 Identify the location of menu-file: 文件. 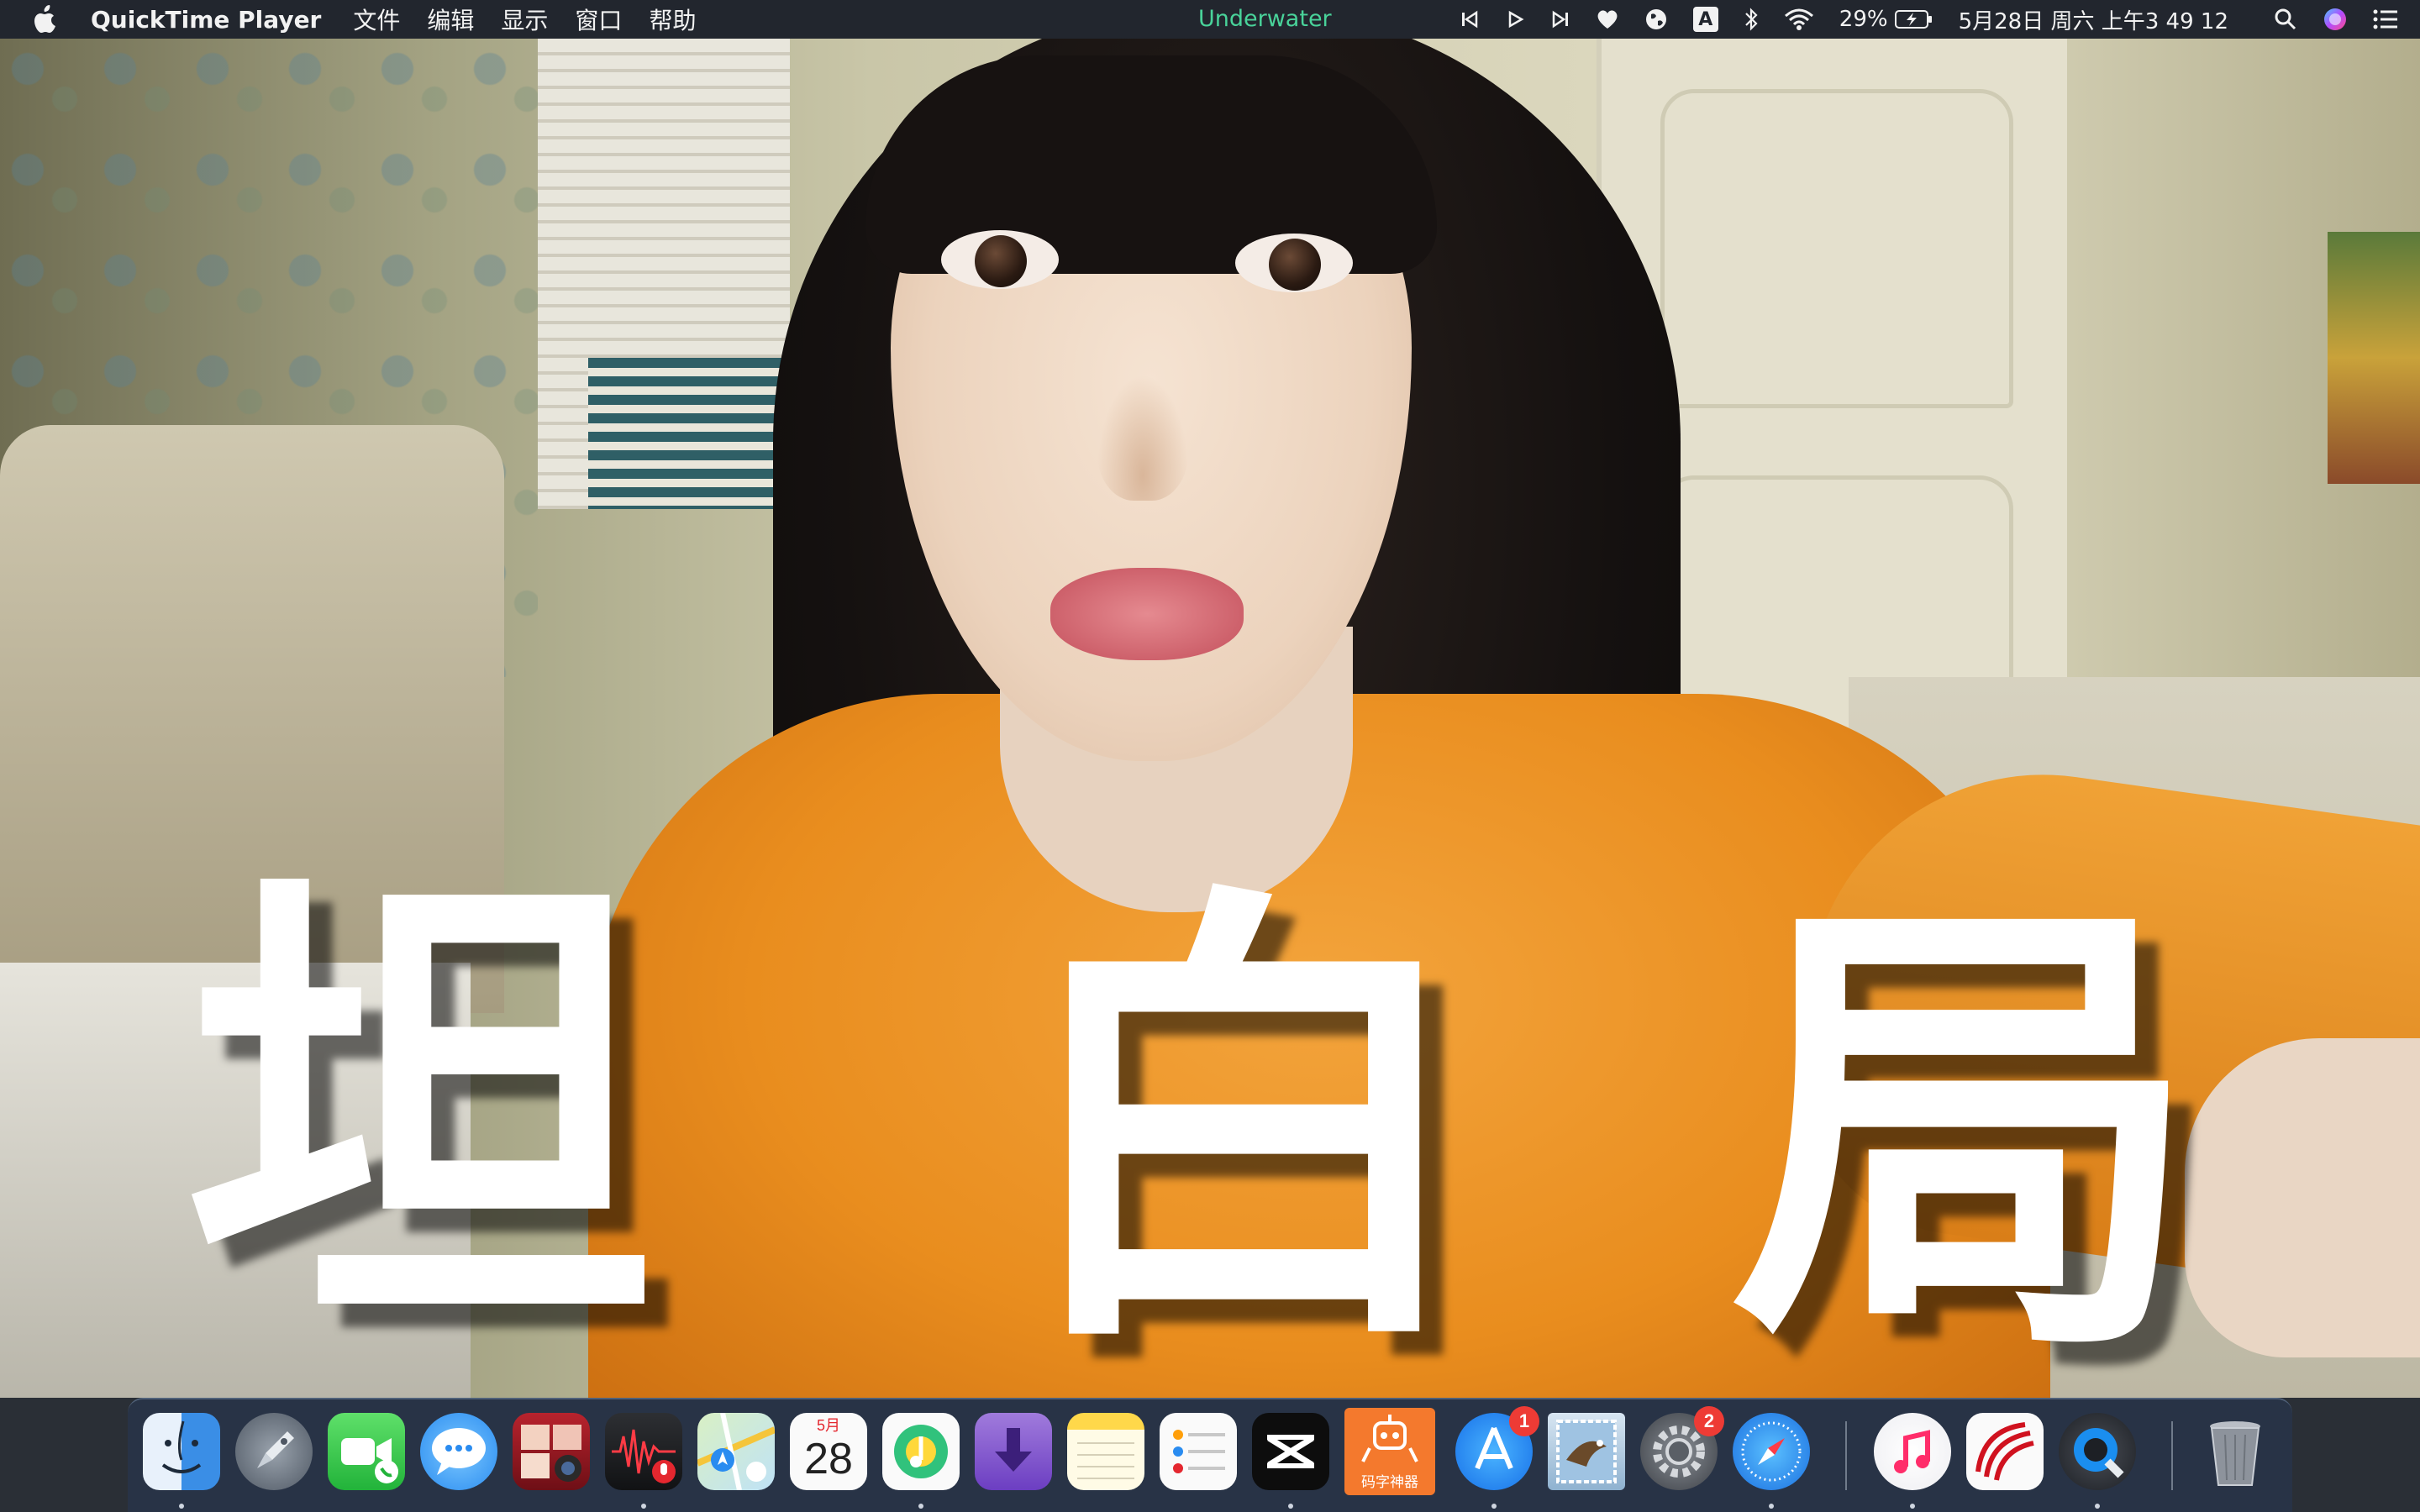
(376, 19).